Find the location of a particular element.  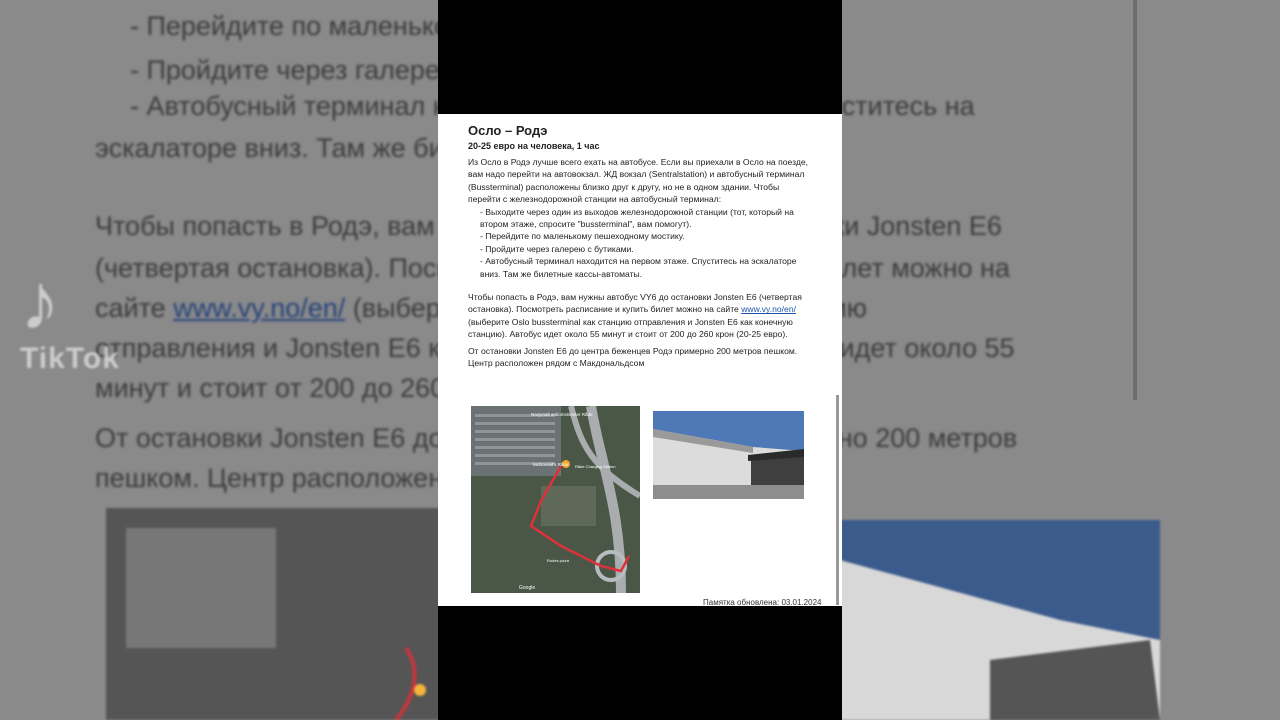

map-label: Nasjonalt ankomstsenter Råde is located at coordinates (562, 414).